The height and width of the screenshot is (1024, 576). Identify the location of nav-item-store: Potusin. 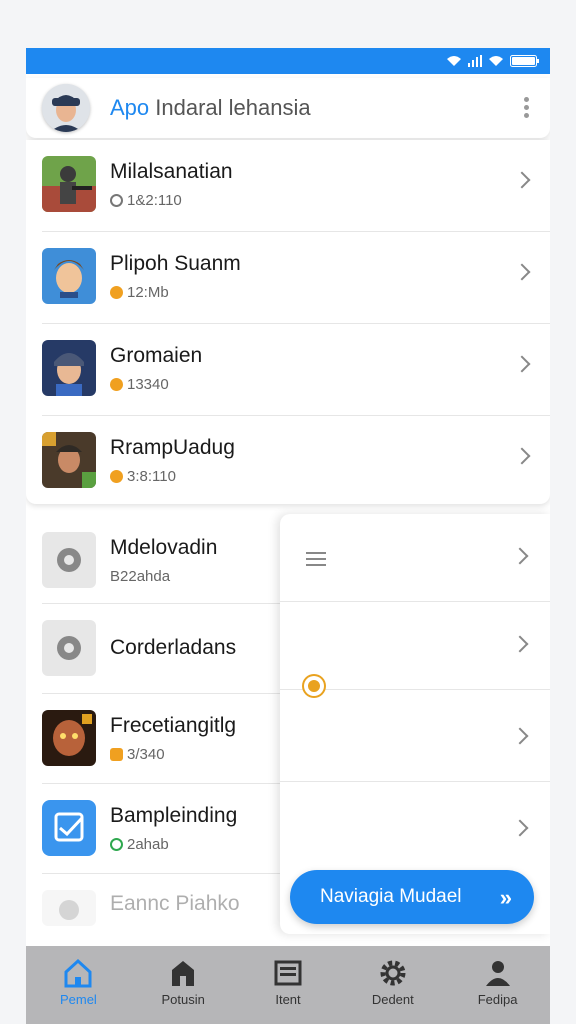
(183, 985).